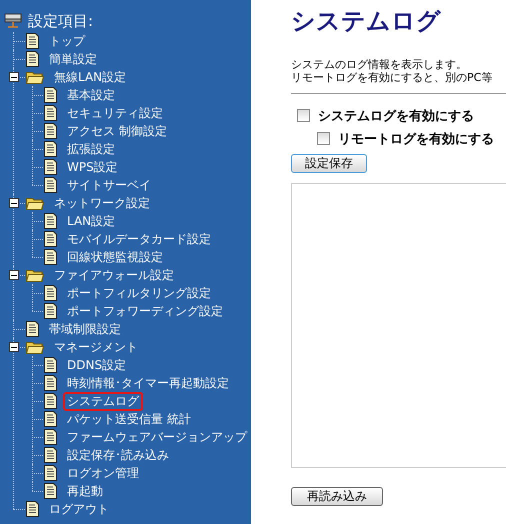 This screenshot has width=506, height=524. What do you see at coordinates (91, 221) in the screenshot?
I see `tree-item: LAN設定` at bounding box center [91, 221].